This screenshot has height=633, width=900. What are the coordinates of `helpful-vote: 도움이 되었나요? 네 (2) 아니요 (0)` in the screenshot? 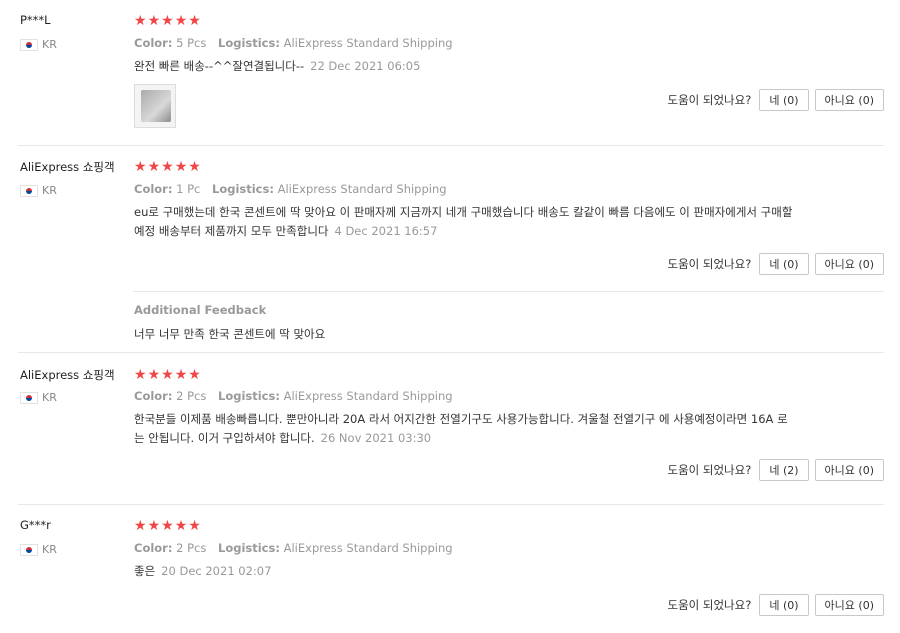 It's located at (775, 470).